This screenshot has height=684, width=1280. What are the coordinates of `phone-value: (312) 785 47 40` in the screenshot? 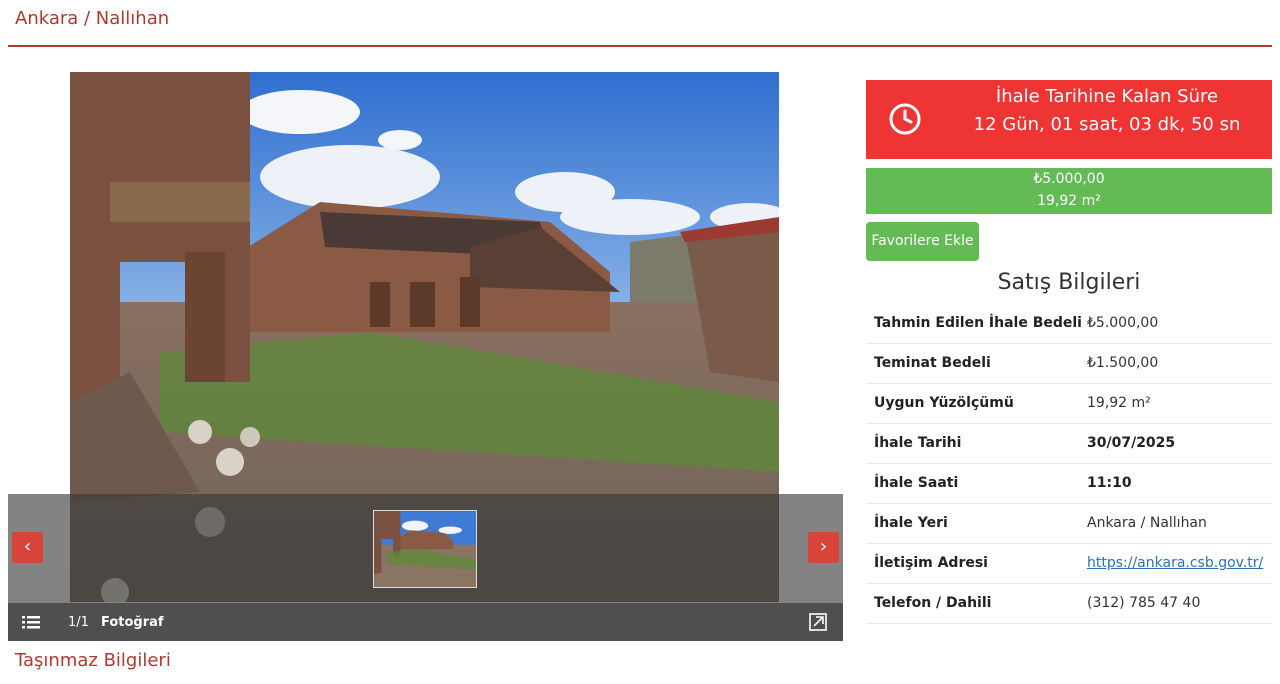 It's located at (1144, 603).